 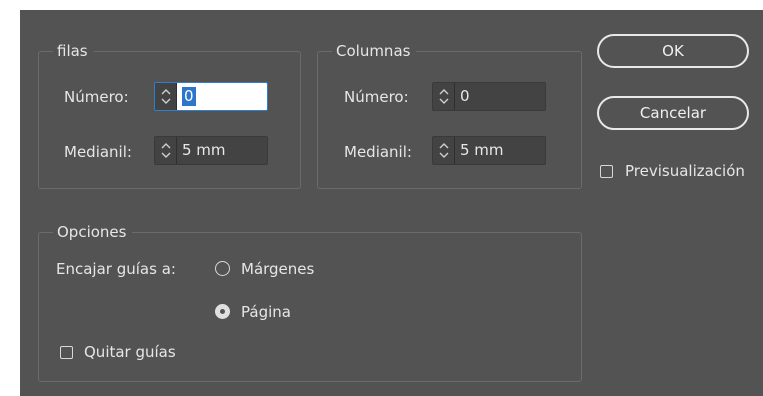 I want to click on preview-label: Previsualización, so click(x=685, y=171).